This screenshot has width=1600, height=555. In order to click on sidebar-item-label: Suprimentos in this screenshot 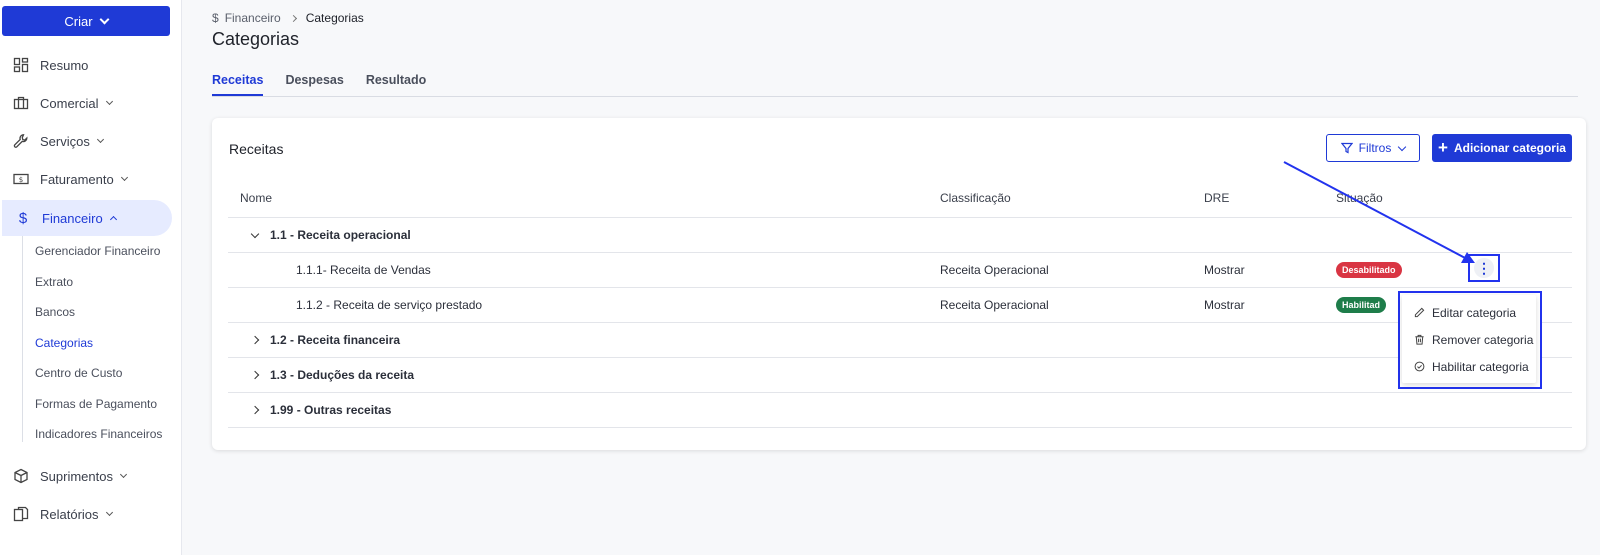, I will do `click(76, 476)`.